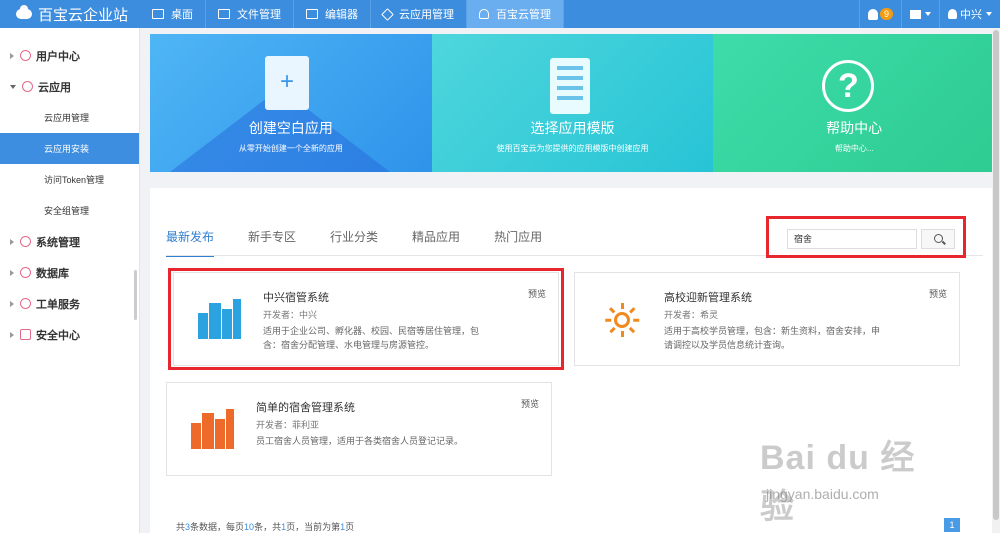 The width and height of the screenshot is (1000, 533). What do you see at coordinates (181, 527) in the screenshot?
I see `pagination-prefix: 共` at bounding box center [181, 527].